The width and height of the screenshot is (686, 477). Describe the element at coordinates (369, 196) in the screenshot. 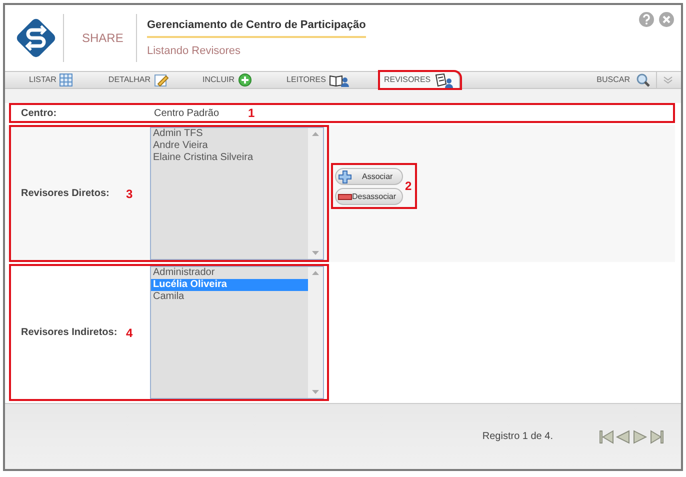

I see `action-button: Desassociar` at that location.